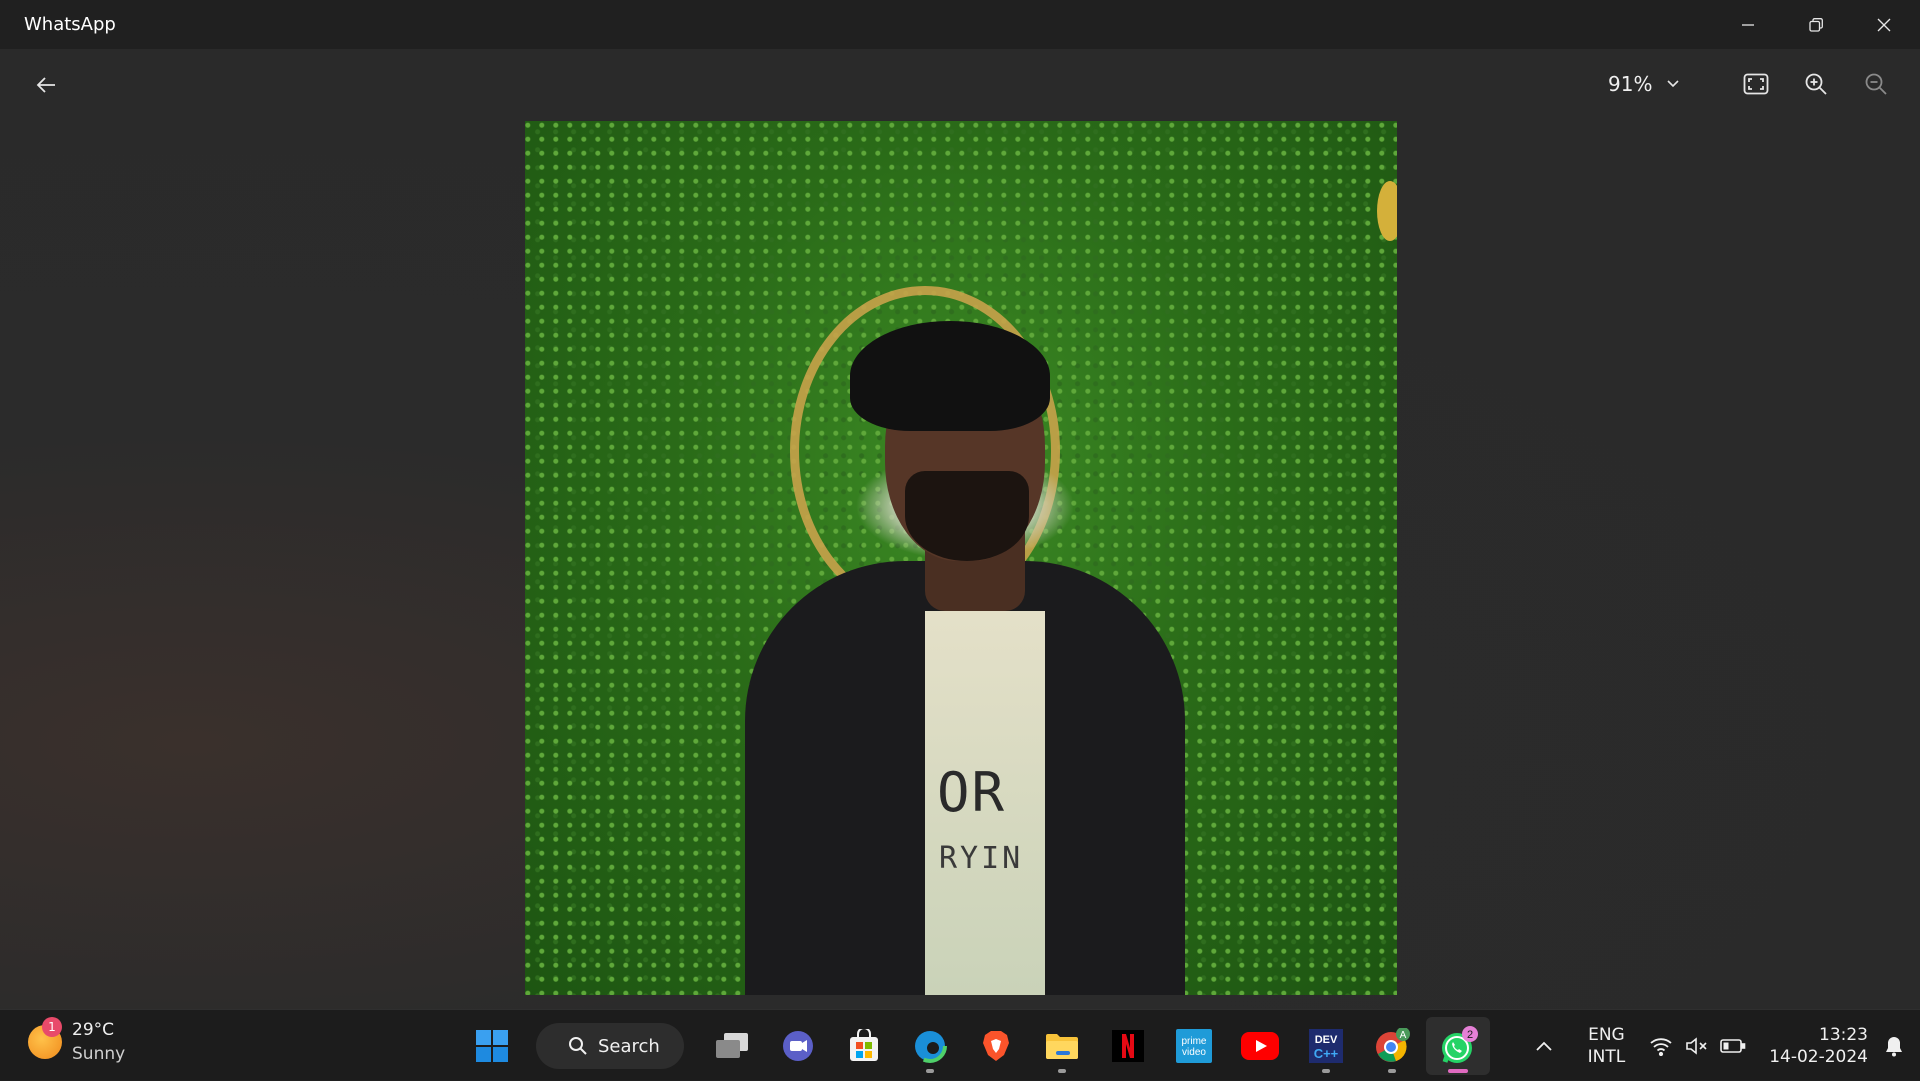 The image size is (1920, 1081). I want to click on weather-badge: 1, so click(52, 1027).